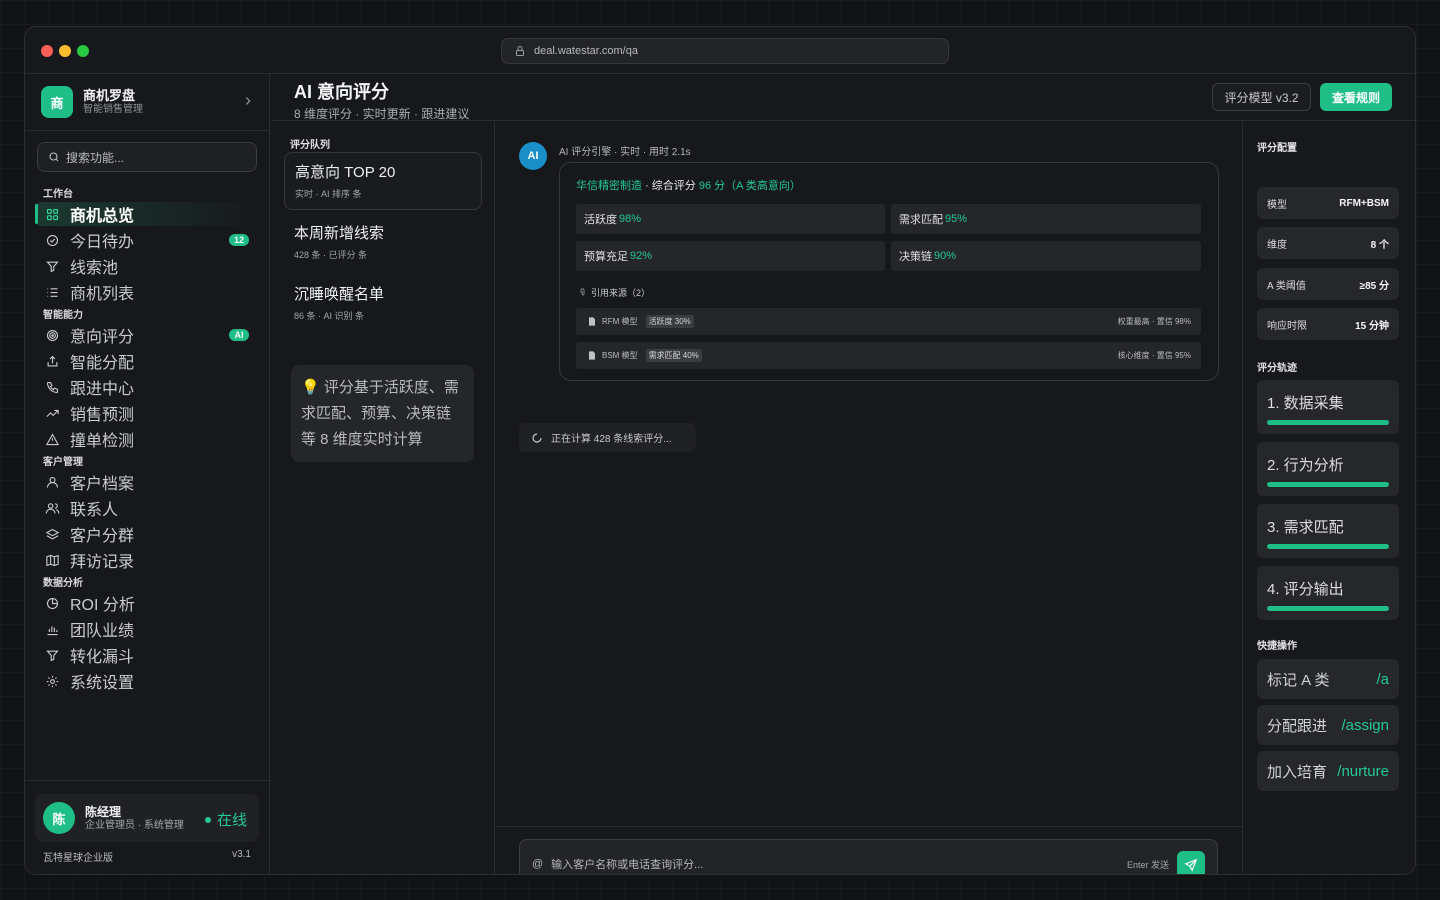  I want to click on brand-switcher: 商 商机罗盘 智能销售管理, so click(148, 102).